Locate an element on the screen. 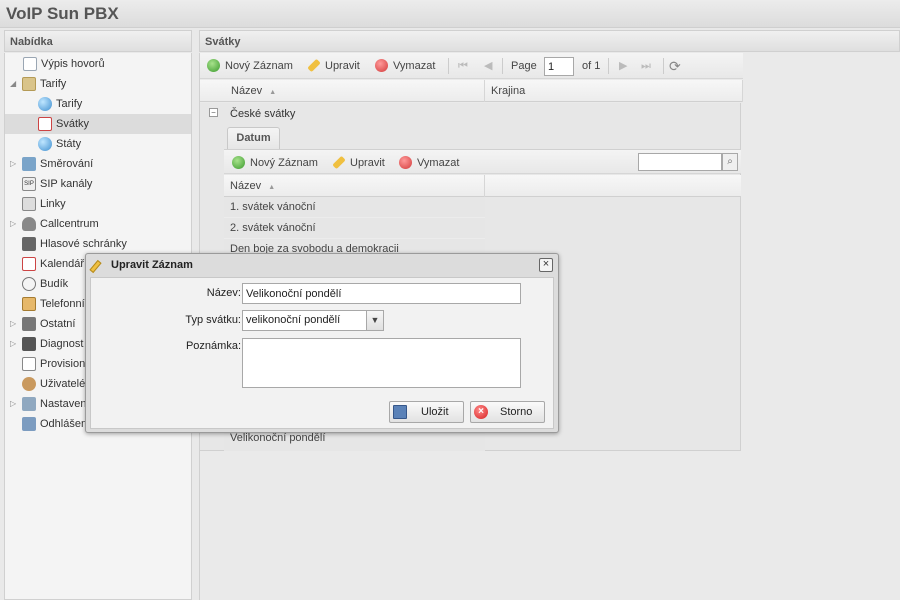  sidebar-item-smerovani: ▷ Směrování is located at coordinates (98, 164).